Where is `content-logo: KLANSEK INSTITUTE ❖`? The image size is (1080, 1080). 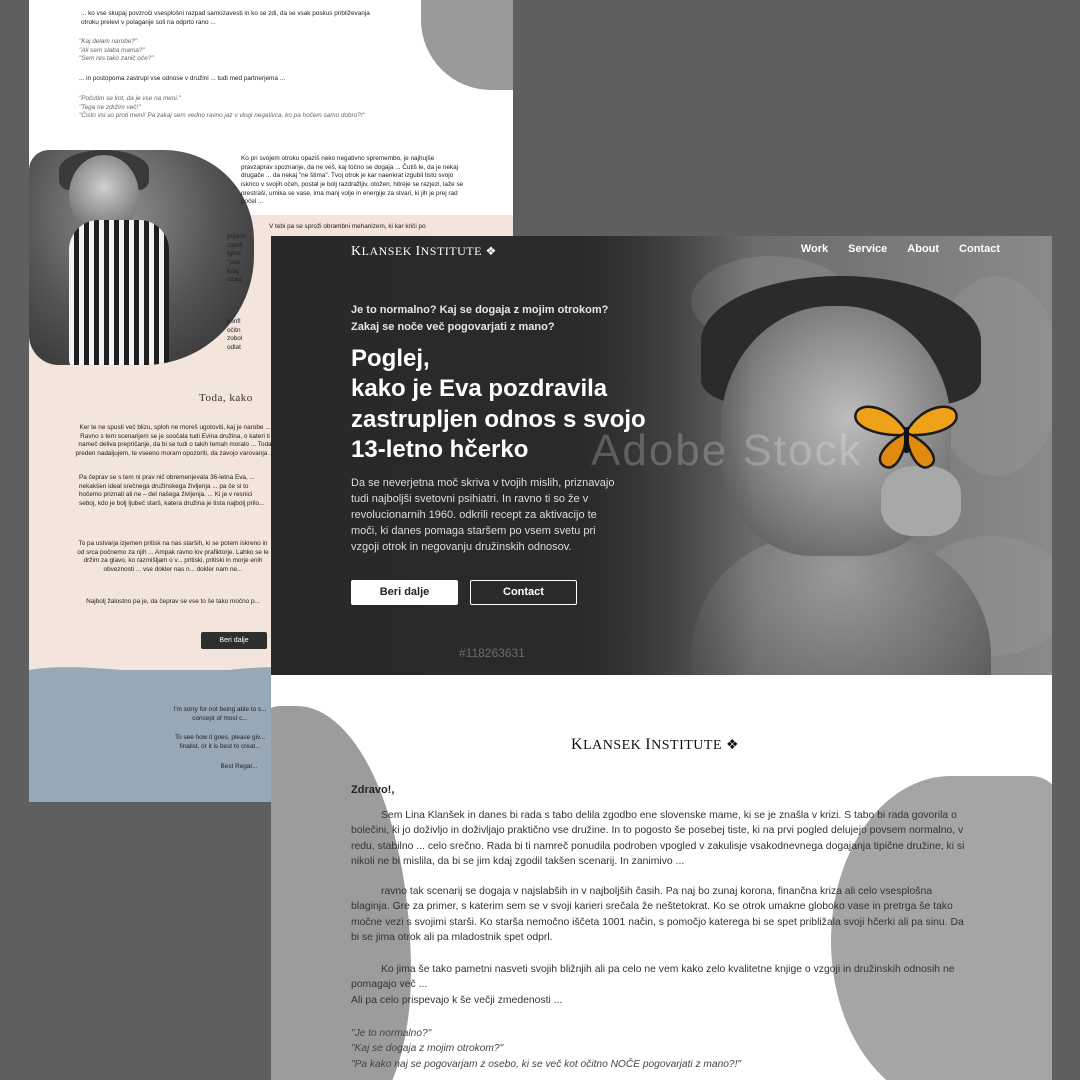 content-logo: KLANSEK INSTITUTE ❖ is located at coordinates (655, 744).